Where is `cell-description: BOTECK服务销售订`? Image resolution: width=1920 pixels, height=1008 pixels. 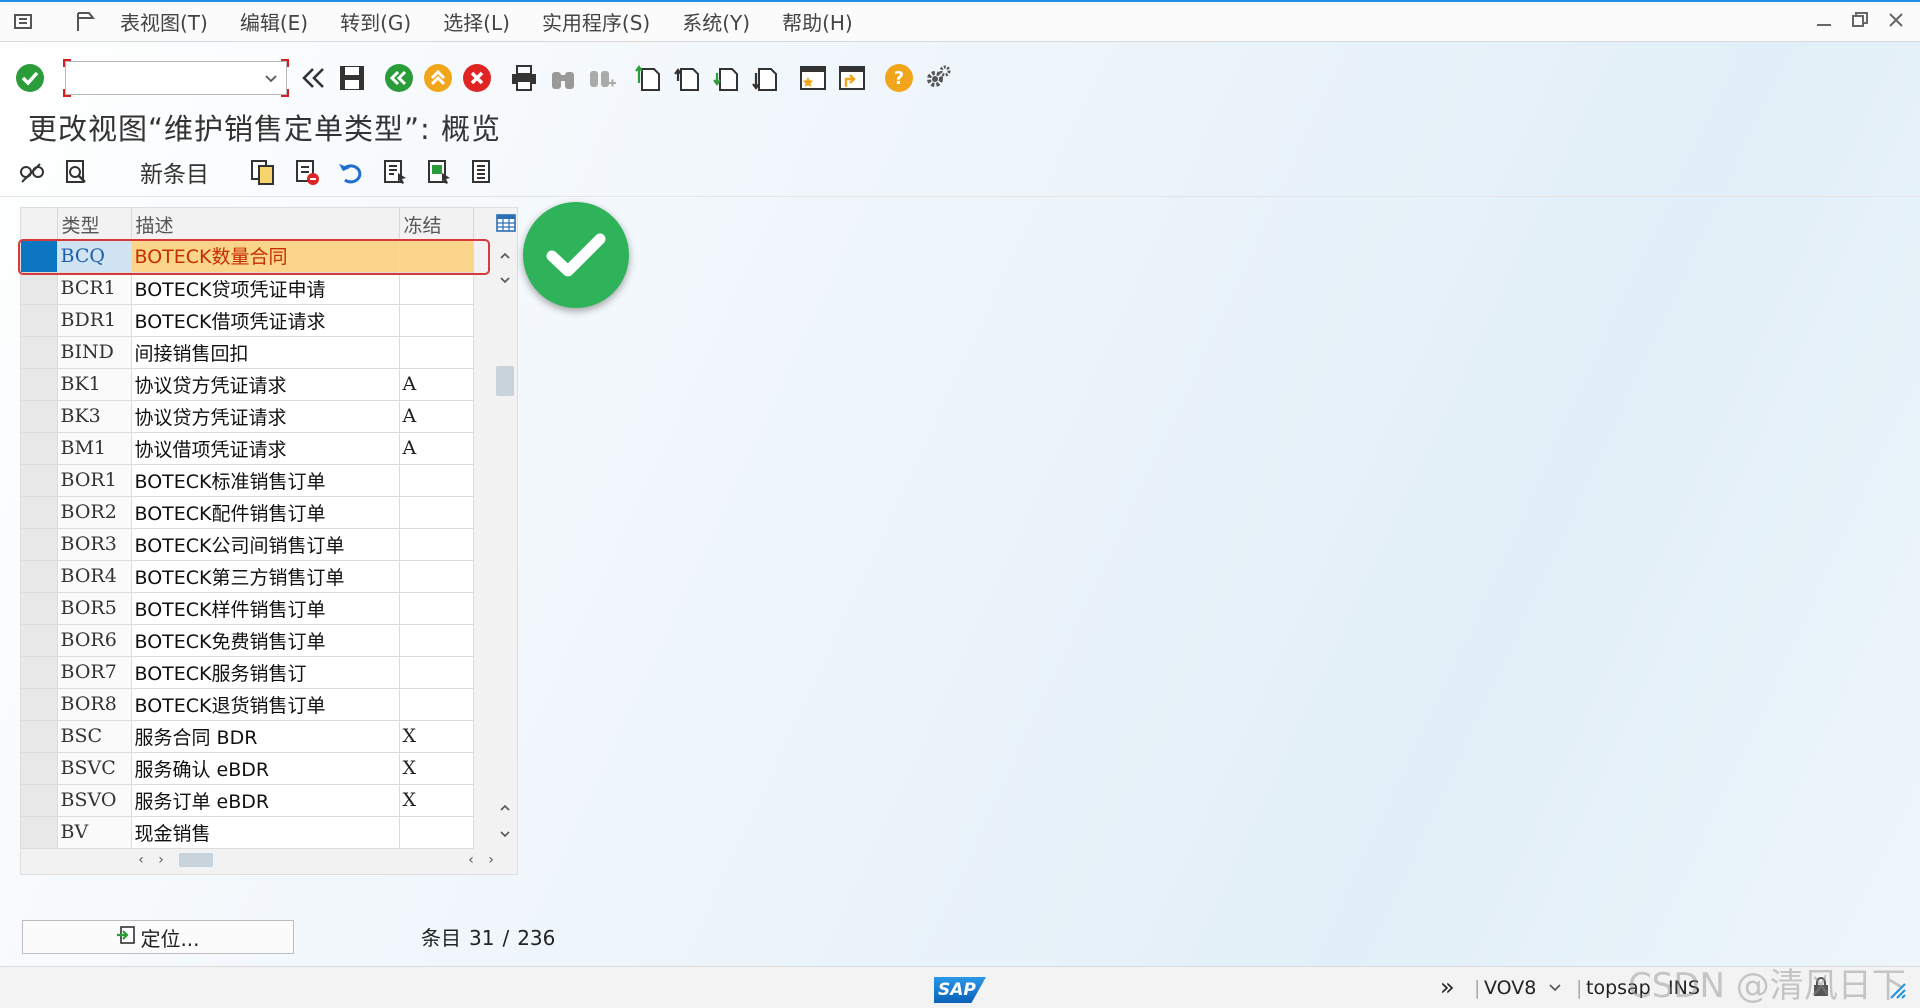 cell-description: BOTECK服务销售订 is located at coordinates (265, 672).